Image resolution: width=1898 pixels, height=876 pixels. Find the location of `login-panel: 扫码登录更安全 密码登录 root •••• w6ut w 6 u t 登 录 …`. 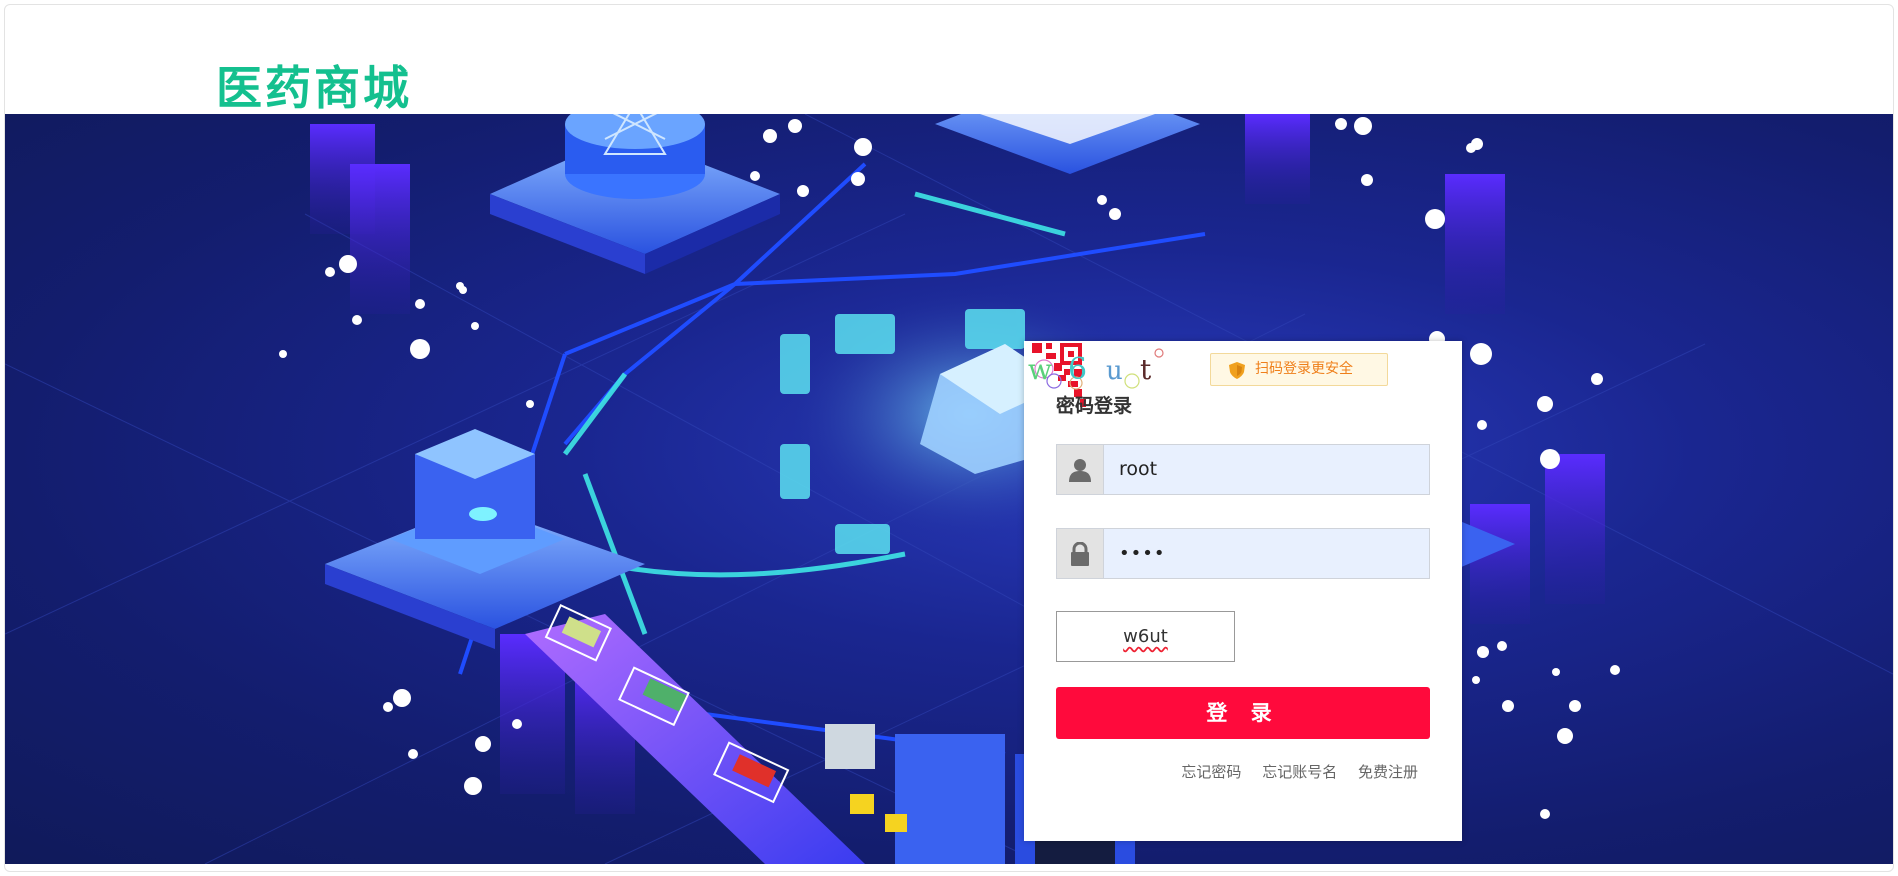

login-panel: 扫码登录更安全 密码登录 root •••• w6ut w 6 u t 登 录 … is located at coordinates (1243, 591).